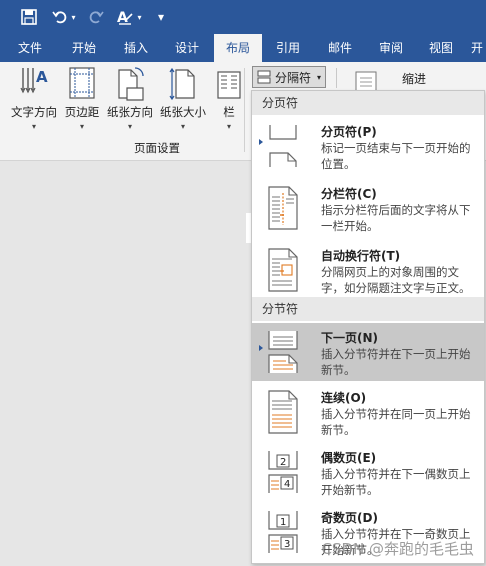 The image size is (486, 566). Describe the element at coordinates (319, 77) in the screenshot. I see `chevron-down-icon: ▾` at that location.